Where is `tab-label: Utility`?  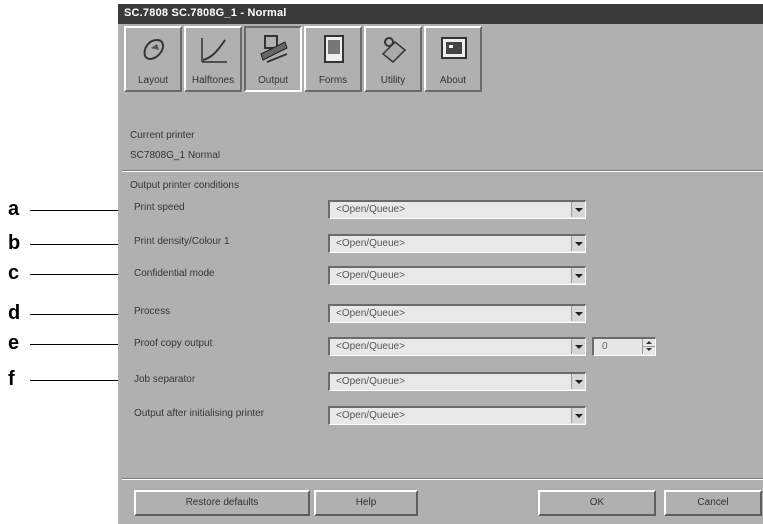
tab-label: Utility is located at coordinates (393, 80).